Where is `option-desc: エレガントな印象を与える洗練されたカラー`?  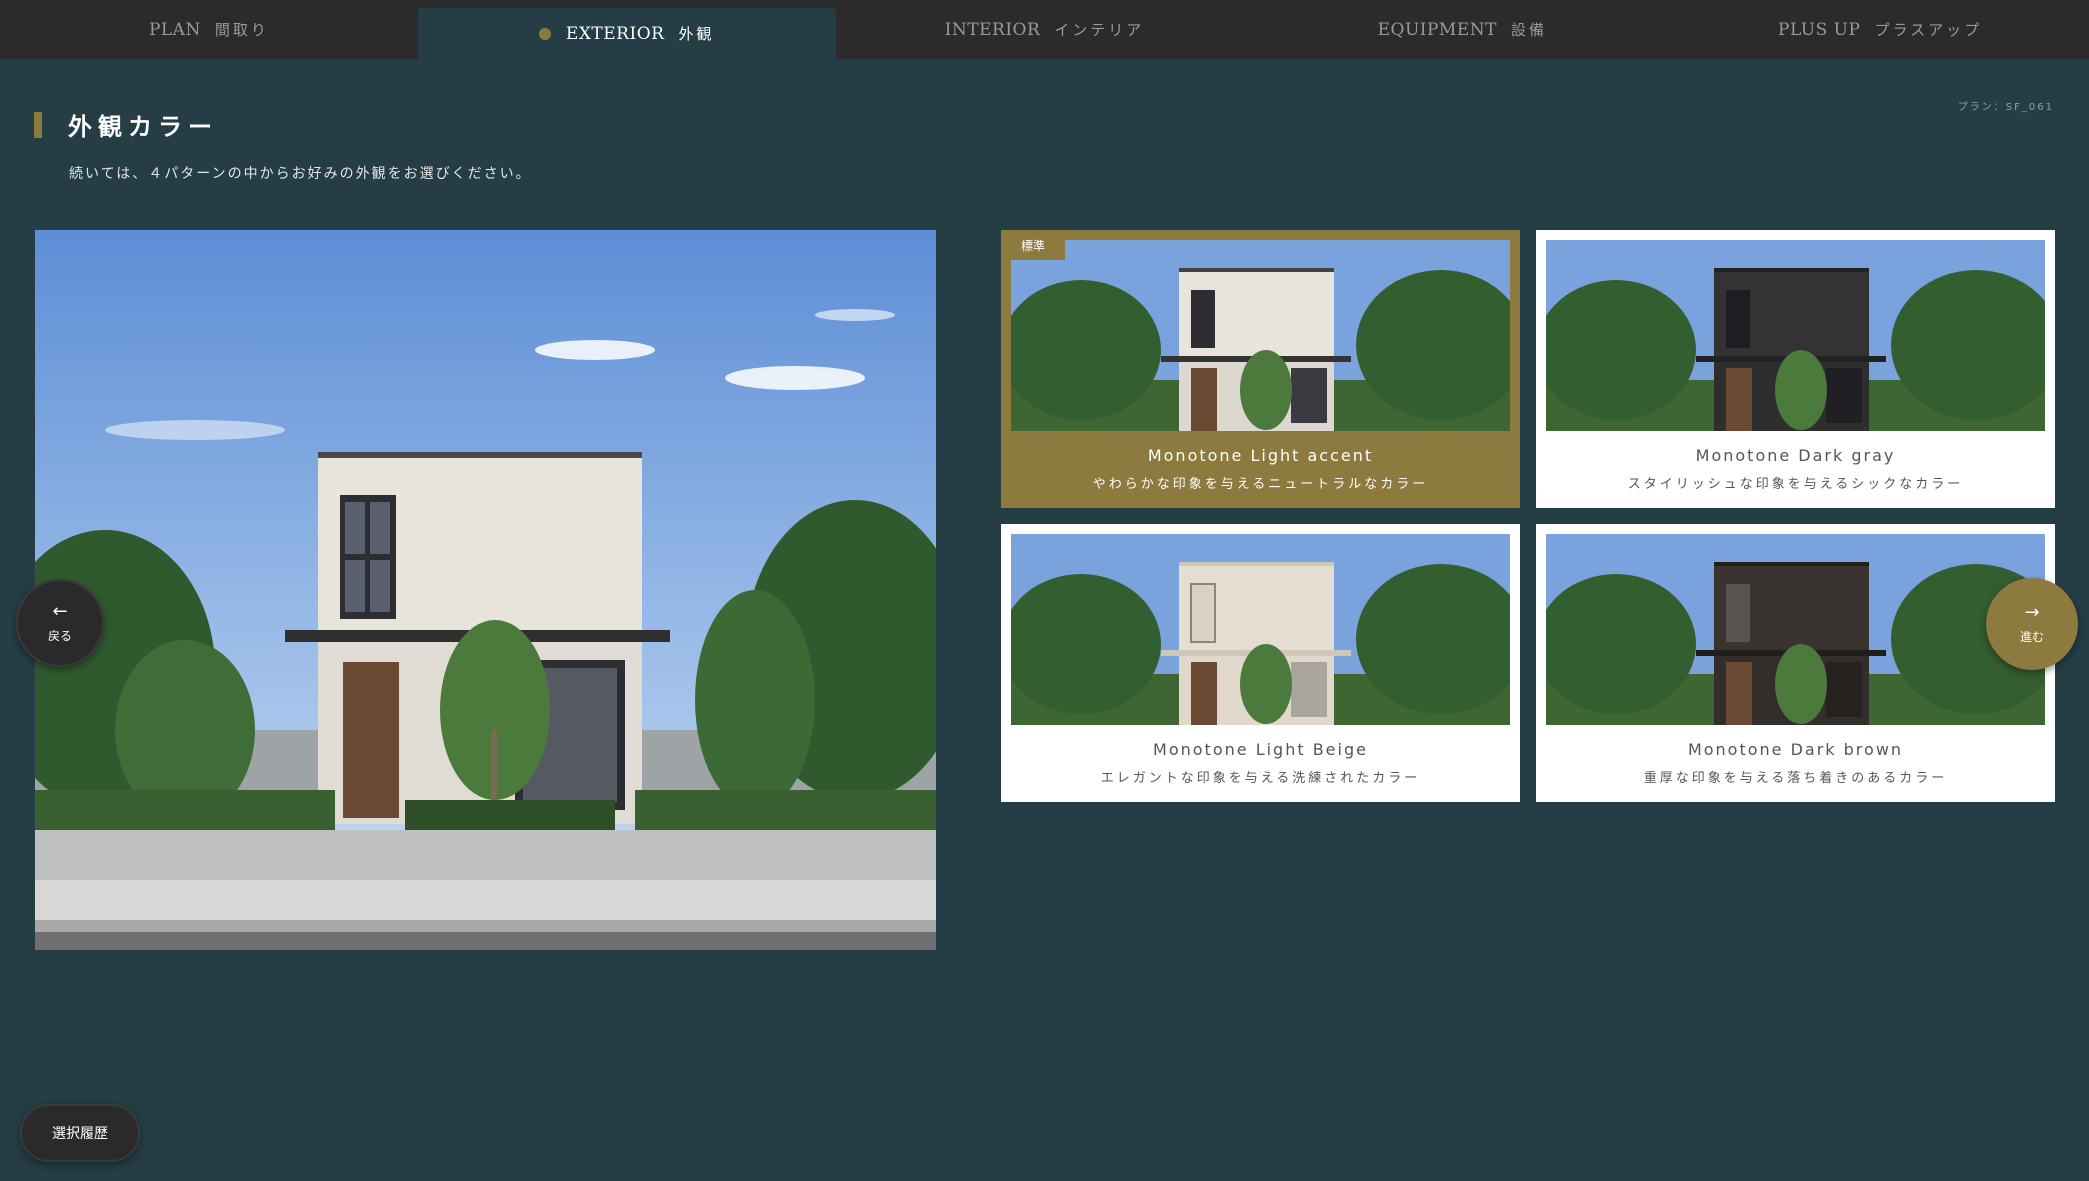
option-desc: エレガントな印象を与える洗練されたカラー is located at coordinates (1260, 778).